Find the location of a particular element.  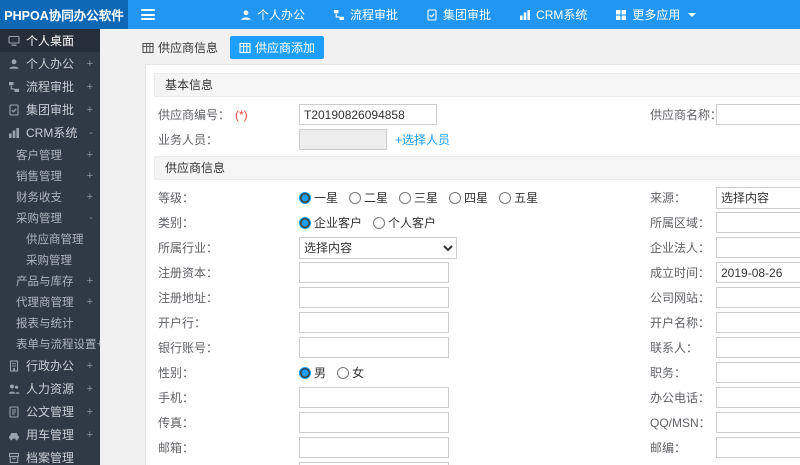

tab-supplier-add: 供应商添加 is located at coordinates (277, 47).